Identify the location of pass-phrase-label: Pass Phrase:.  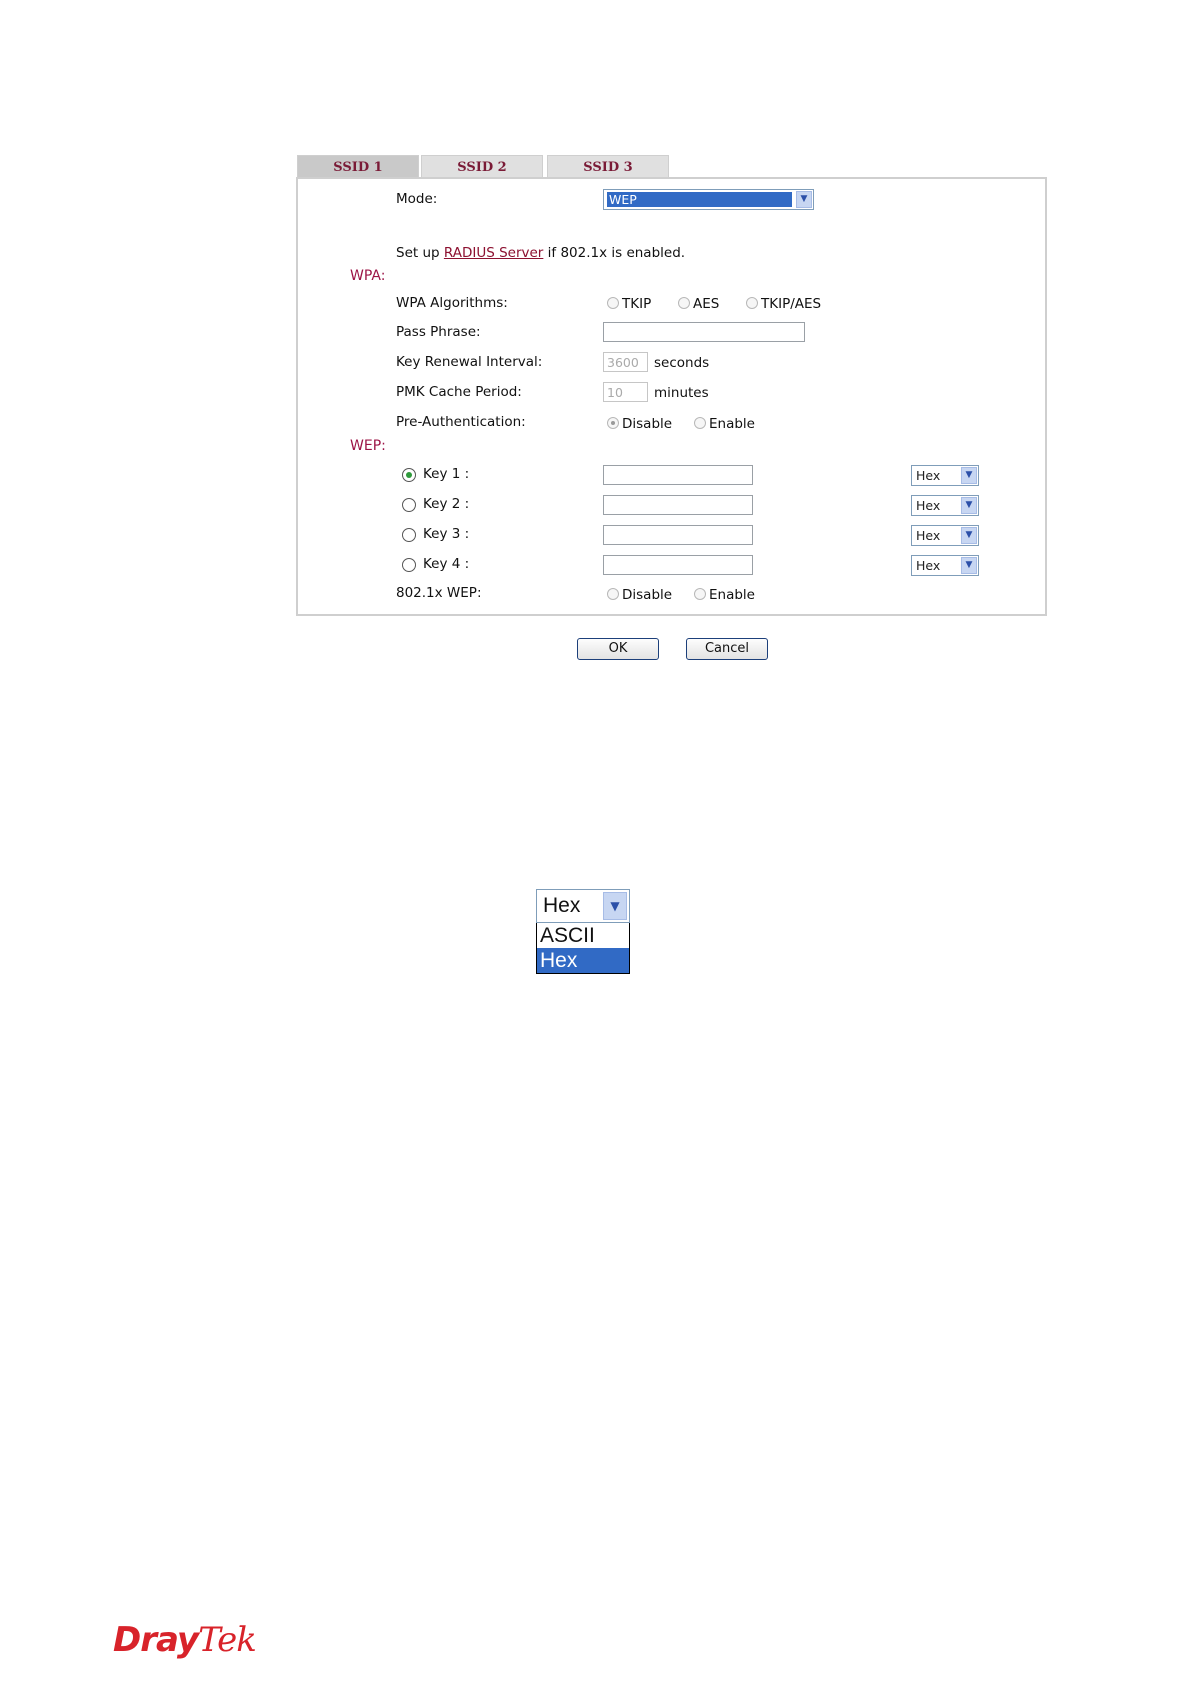
(438, 332).